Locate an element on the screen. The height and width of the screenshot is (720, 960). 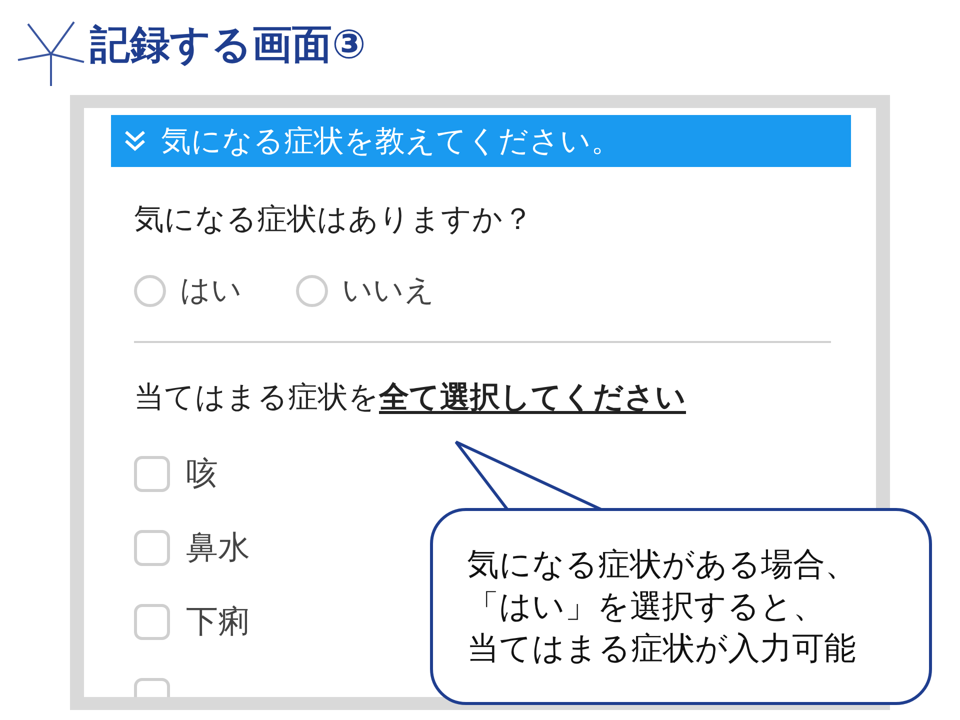
callout-text: 気になる症状がある場合、 is located at coordinates (662, 564).